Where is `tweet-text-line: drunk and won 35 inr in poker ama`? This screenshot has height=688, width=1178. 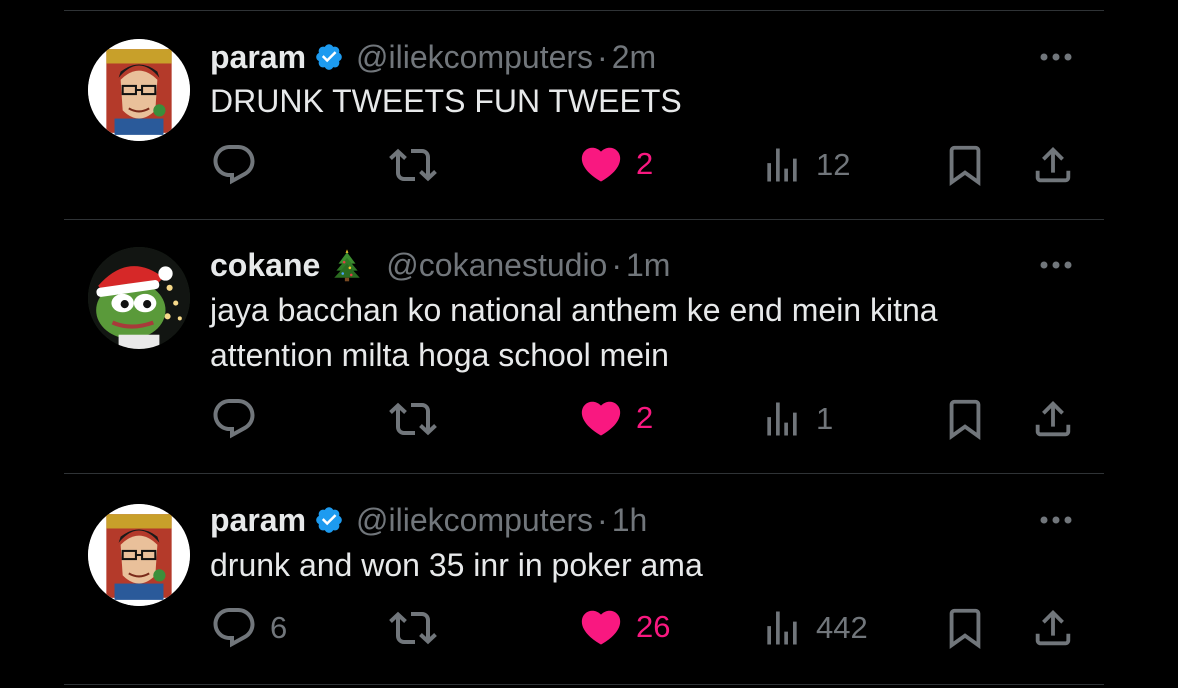 tweet-text-line: drunk and won 35 inr in poker ama is located at coordinates (456, 565).